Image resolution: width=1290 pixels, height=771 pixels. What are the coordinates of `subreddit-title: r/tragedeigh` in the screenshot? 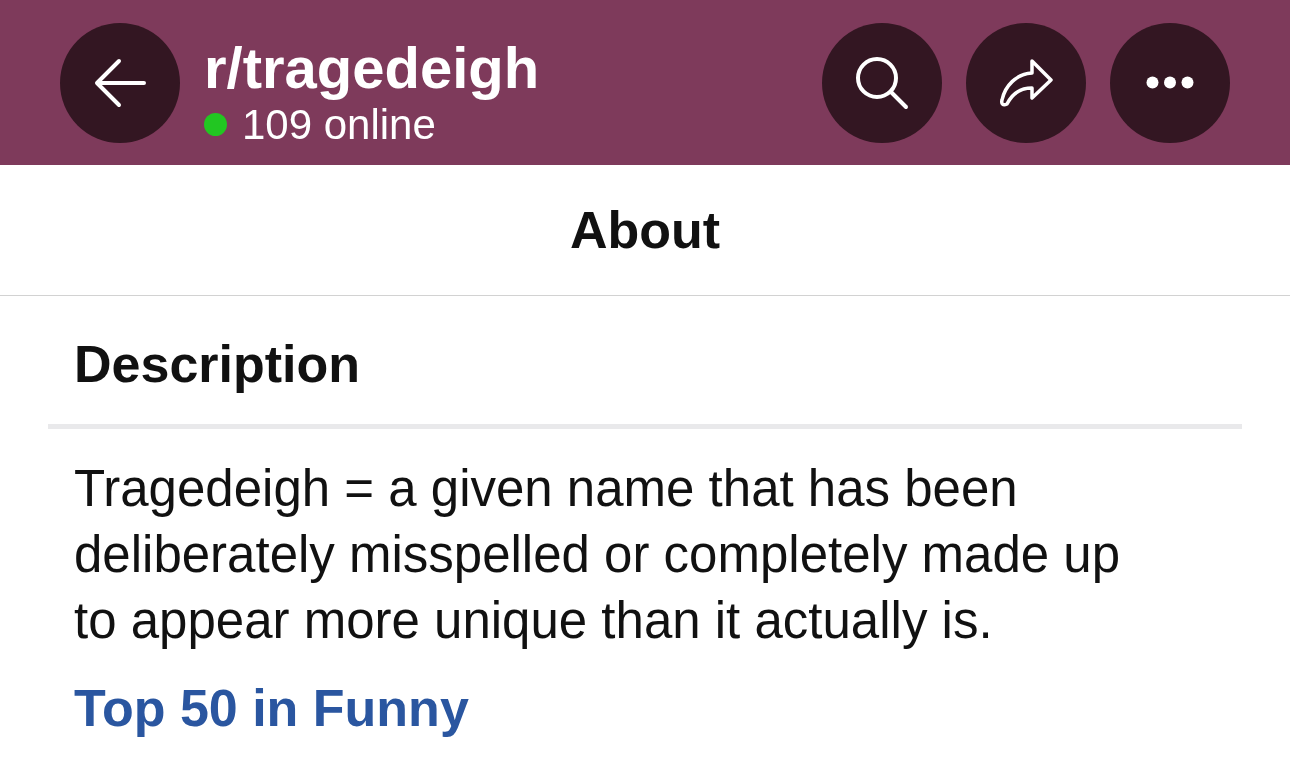 It's located at (372, 67).